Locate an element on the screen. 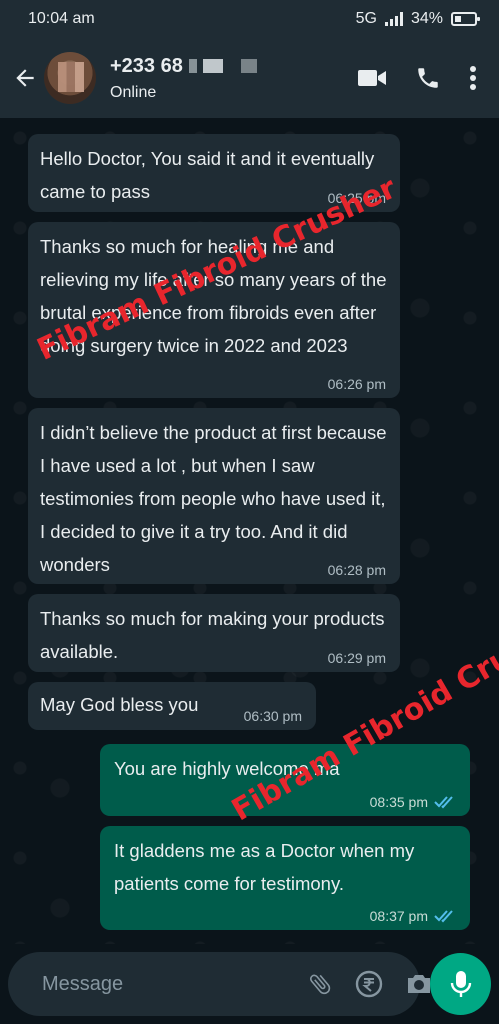 This screenshot has height=1024, width=499. message-input-pill is located at coordinates (219, 984).